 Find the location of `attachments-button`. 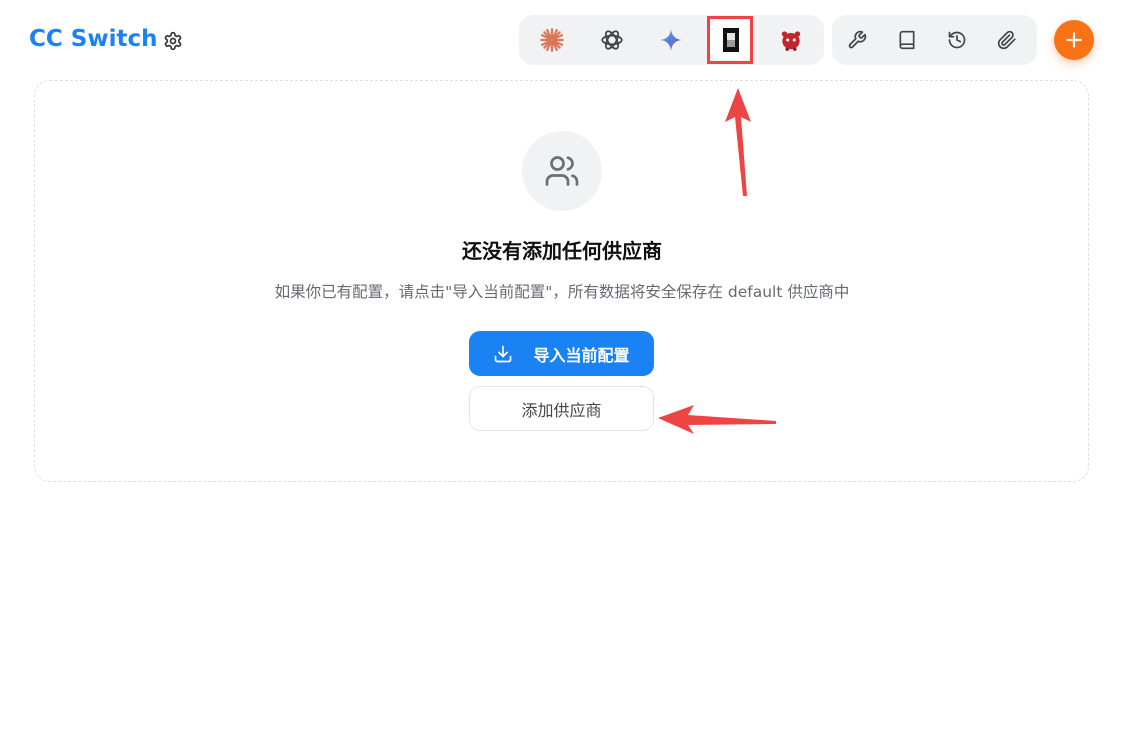

attachments-button is located at coordinates (1007, 40).